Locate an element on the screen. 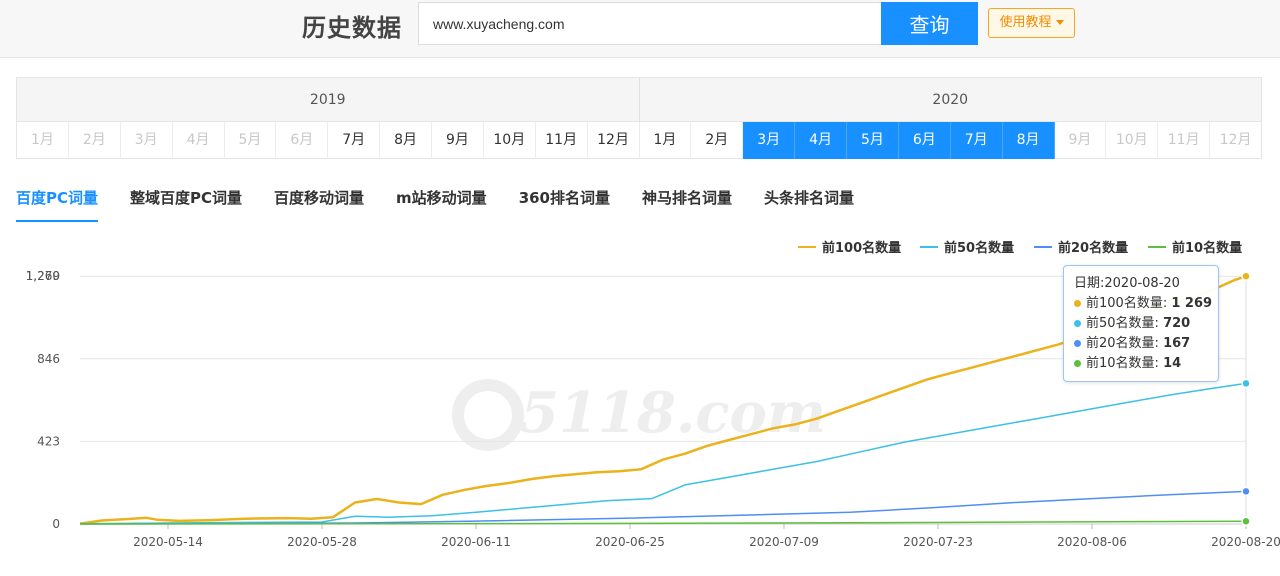  x-tick-label: 2020-05-28 is located at coordinates (322, 542).